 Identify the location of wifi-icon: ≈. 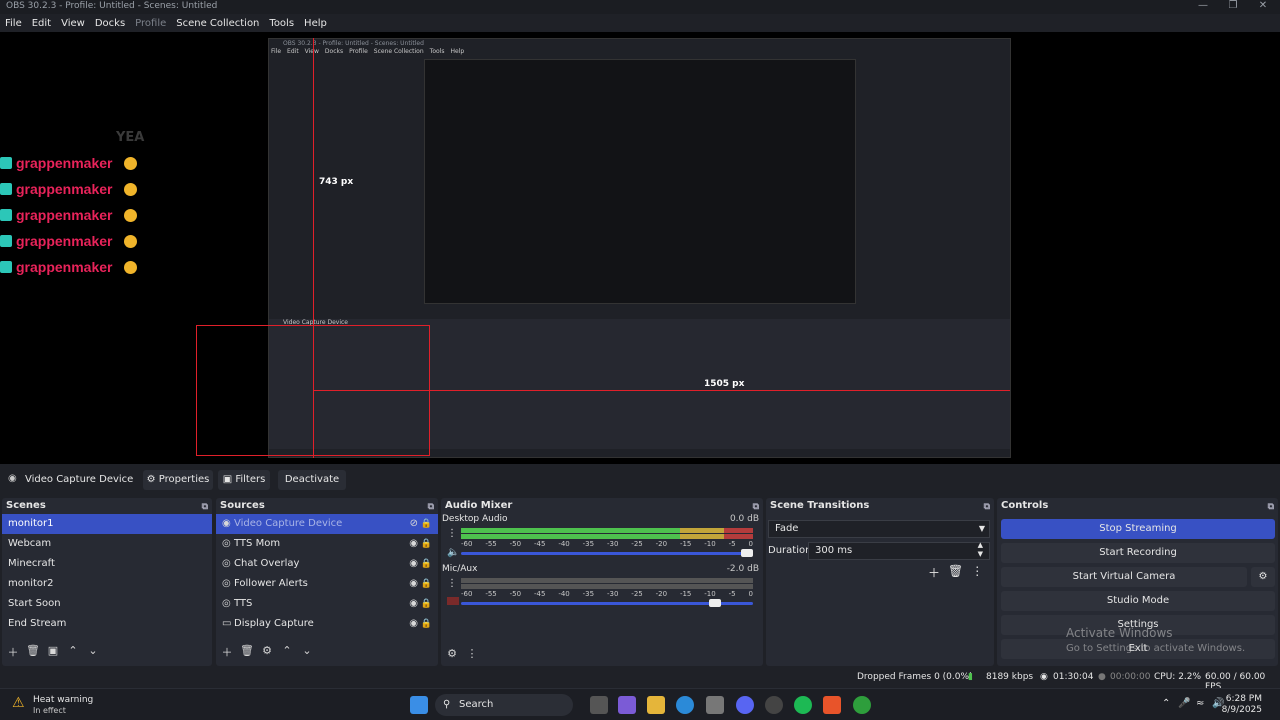
(1200, 703).